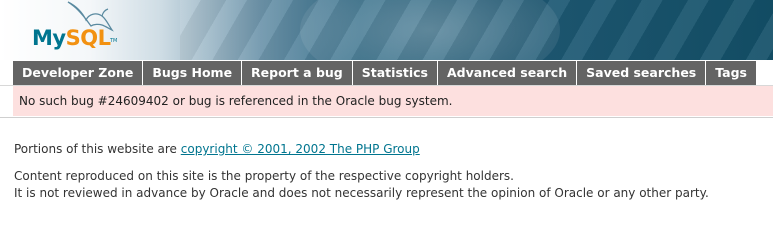 The image size is (773, 240). Describe the element at coordinates (386, 117) in the screenshot. I see `content-separator` at that location.